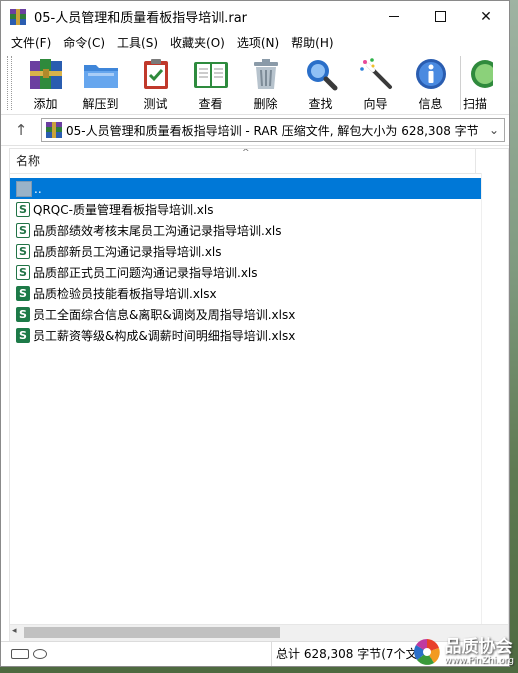 This screenshot has width=518, height=673. What do you see at coordinates (430, 104) in the screenshot?
I see `info-label: 信息` at bounding box center [430, 104].